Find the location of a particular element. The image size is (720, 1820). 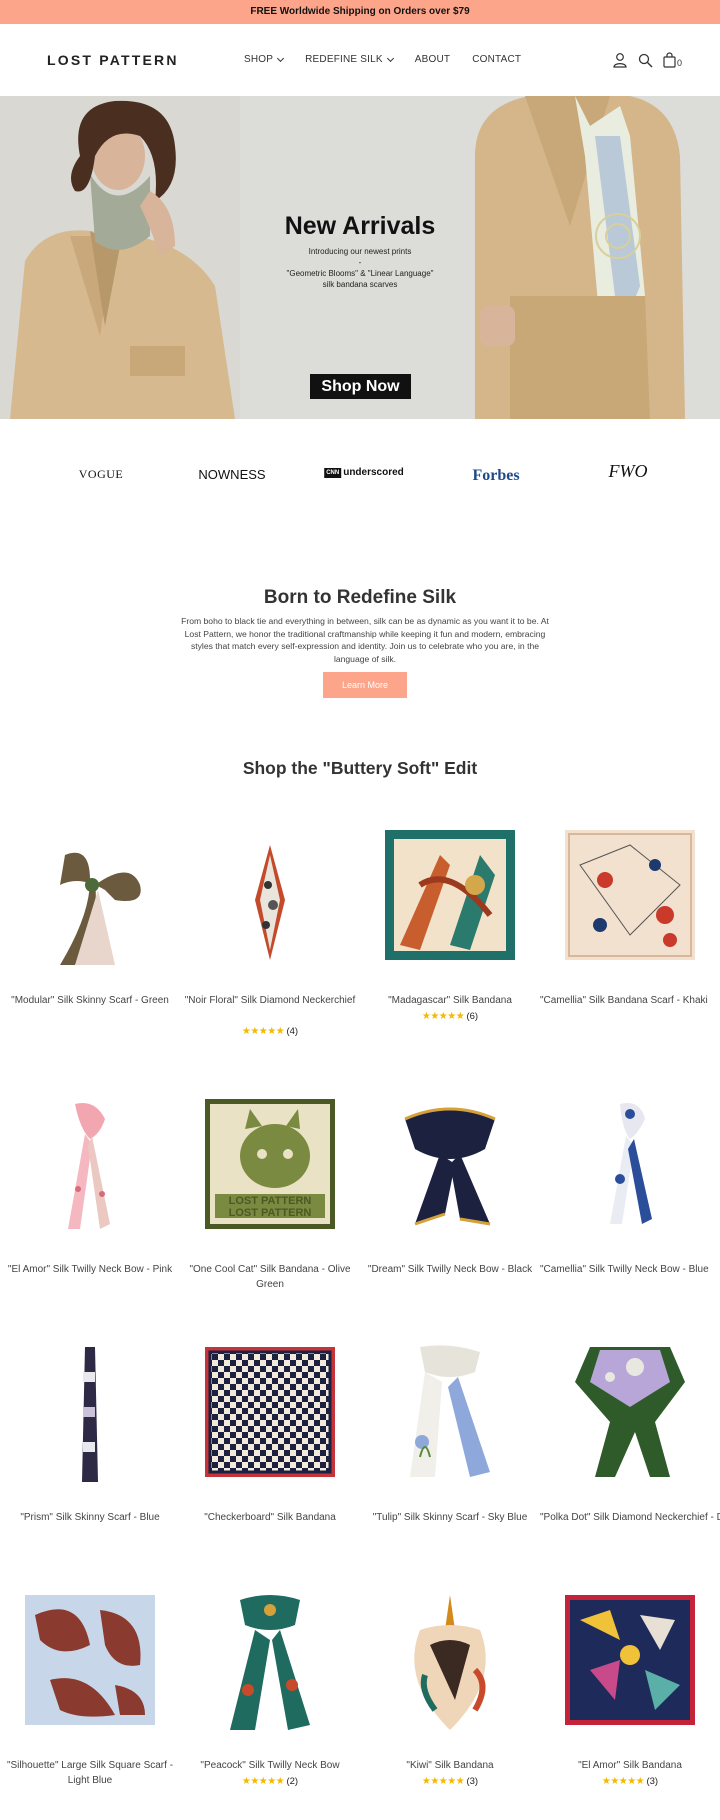

review-count: (4) is located at coordinates (292, 1031).